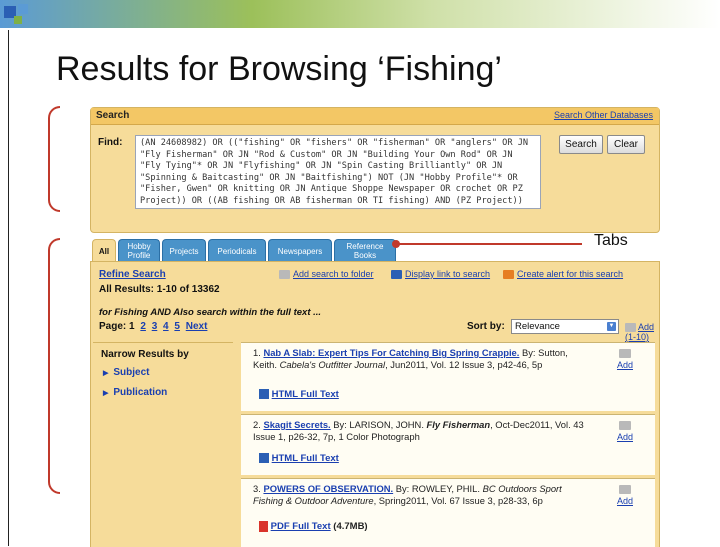 The width and height of the screenshot is (720, 547). I want to click on alert-rss-icon, so click(508, 274).